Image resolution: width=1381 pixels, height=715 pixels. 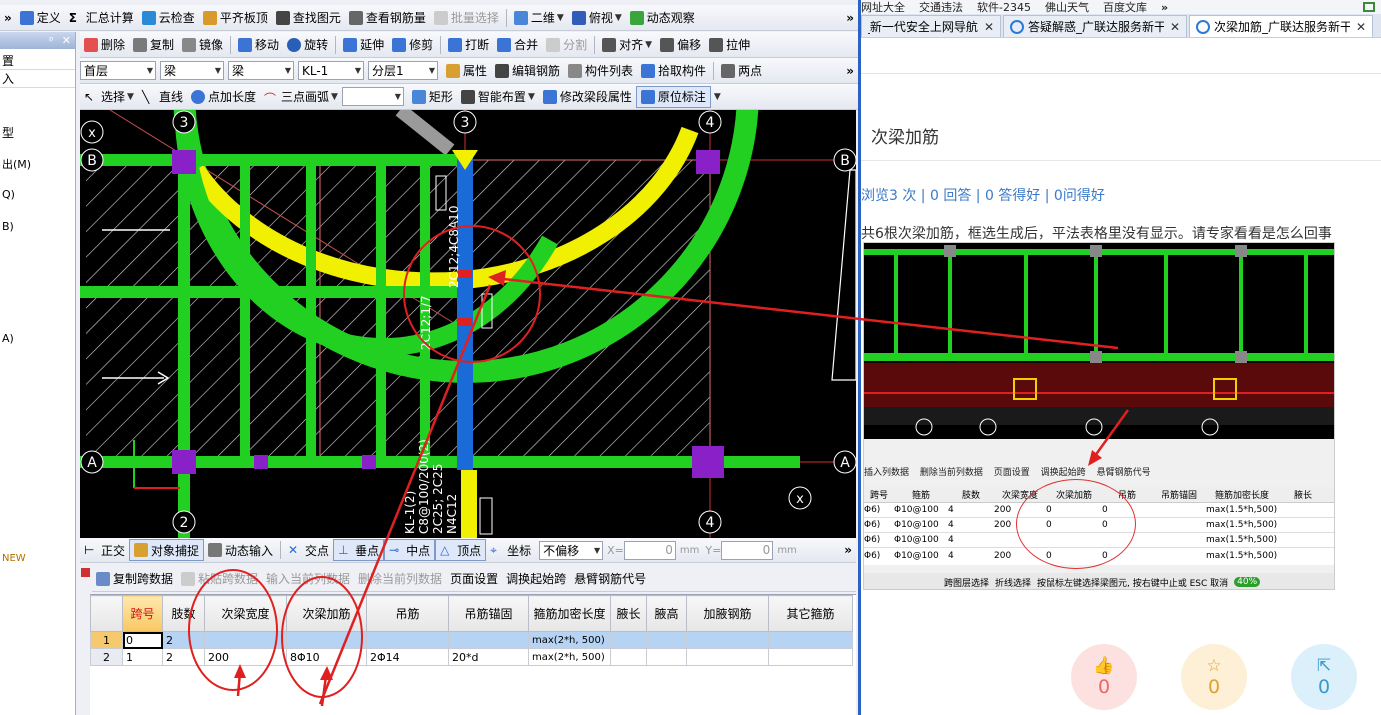 I want to click on align-dropdown: 对齐 ▼, so click(x=627, y=45).